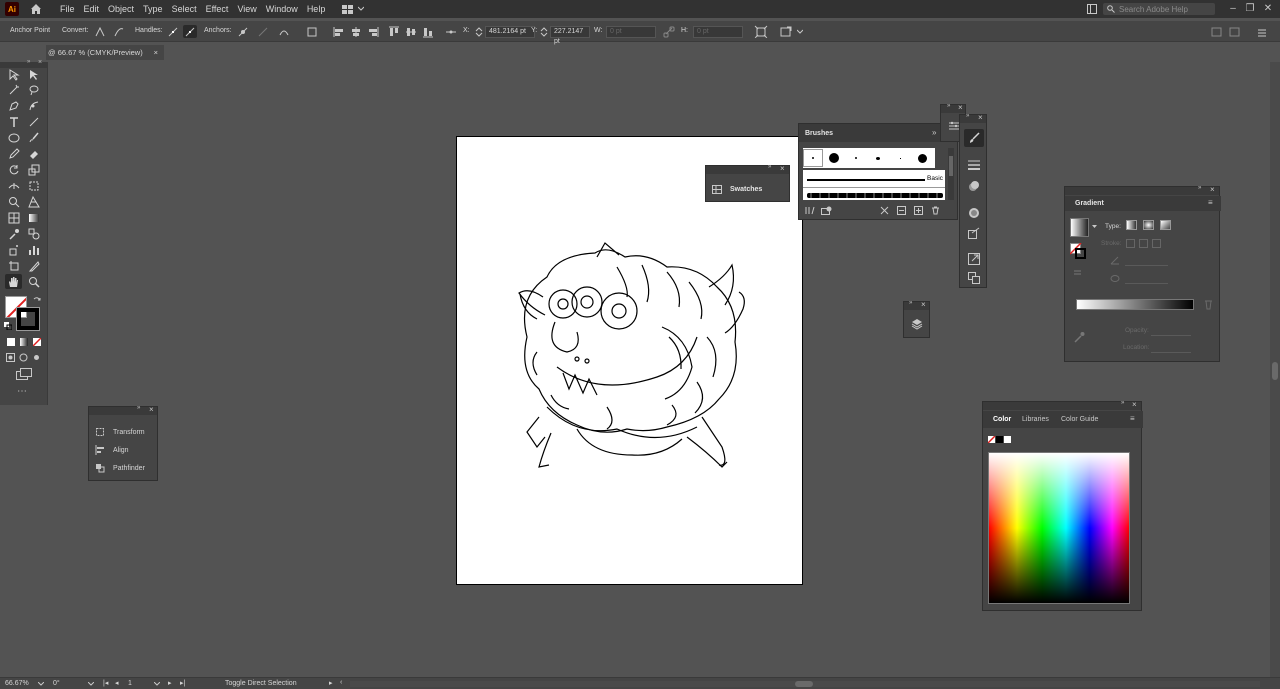  What do you see at coordinates (935, 210) in the screenshot?
I see `delete-brush-icon` at bounding box center [935, 210].